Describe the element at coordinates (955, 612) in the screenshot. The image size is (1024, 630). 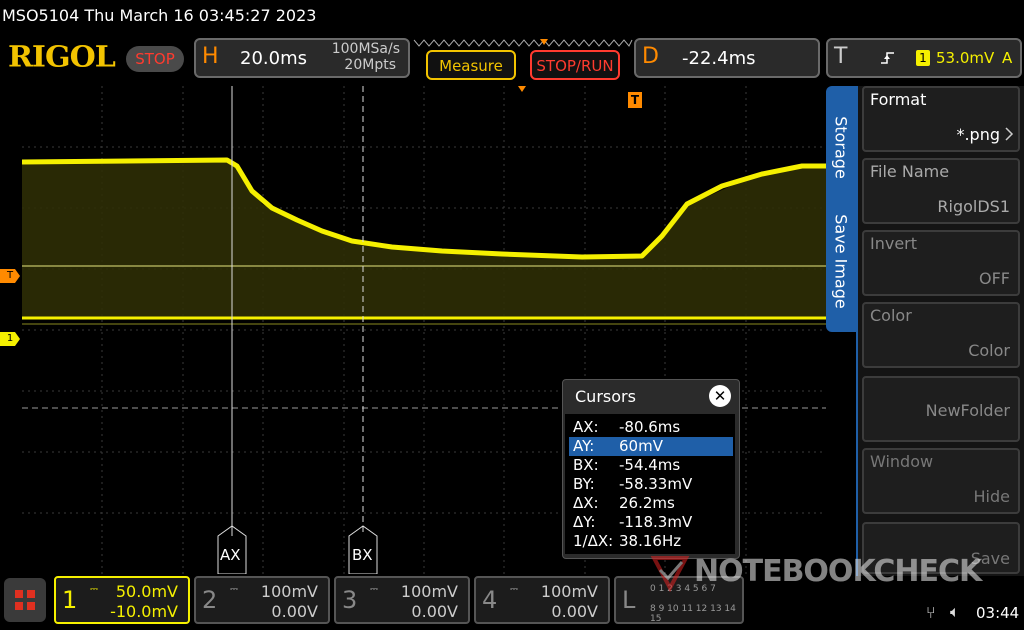
I see `speaker-muted-icon: 🔈︎` at that location.